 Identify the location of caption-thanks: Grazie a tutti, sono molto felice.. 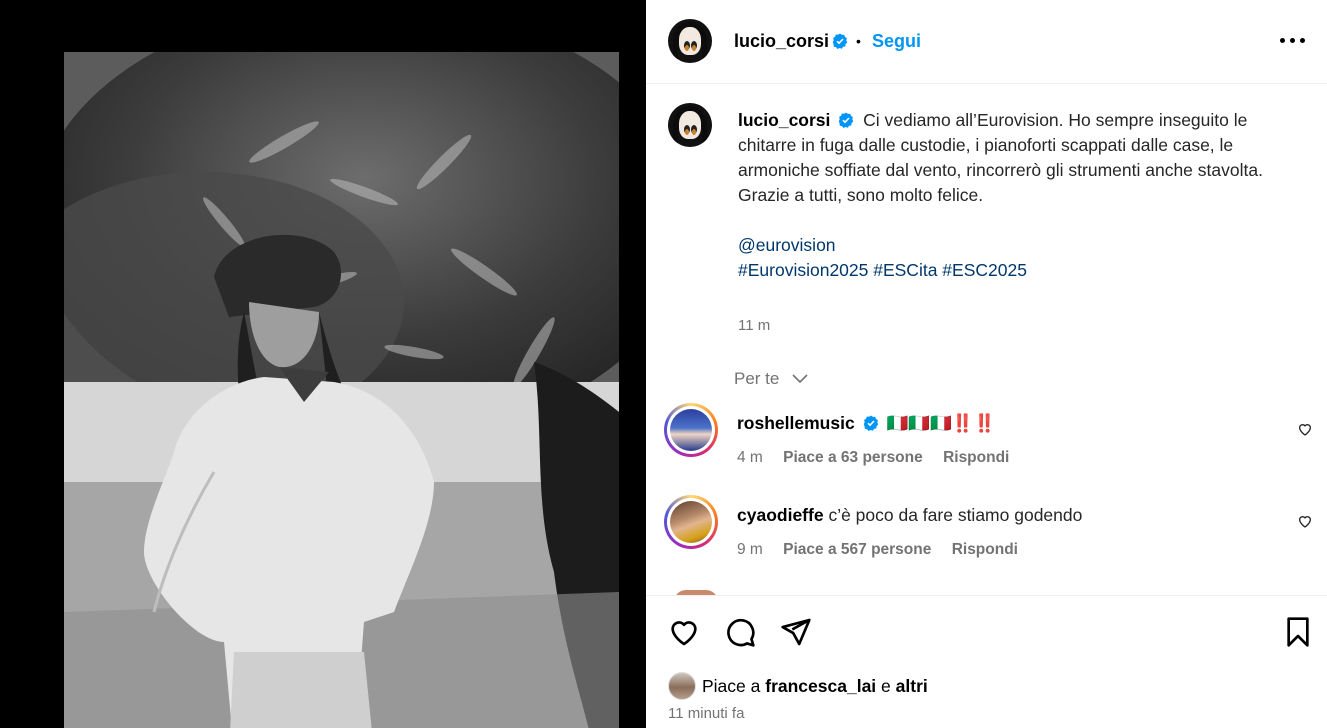
(861, 195).